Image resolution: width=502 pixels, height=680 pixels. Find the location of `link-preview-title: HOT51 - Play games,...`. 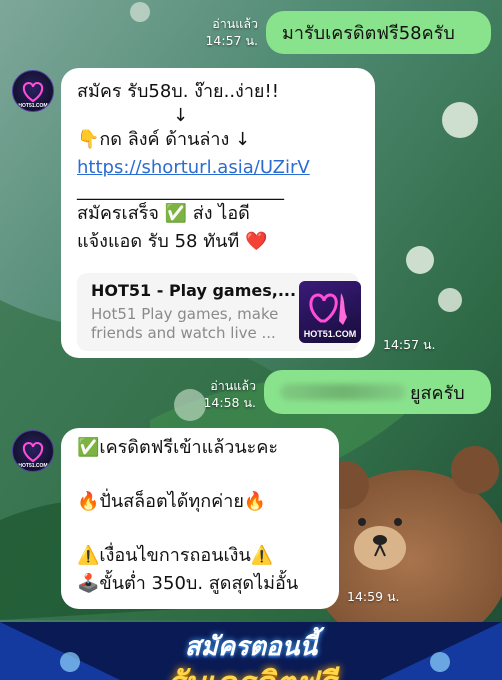

link-preview-title: HOT51 - Play games,... is located at coordinates (194, 290).